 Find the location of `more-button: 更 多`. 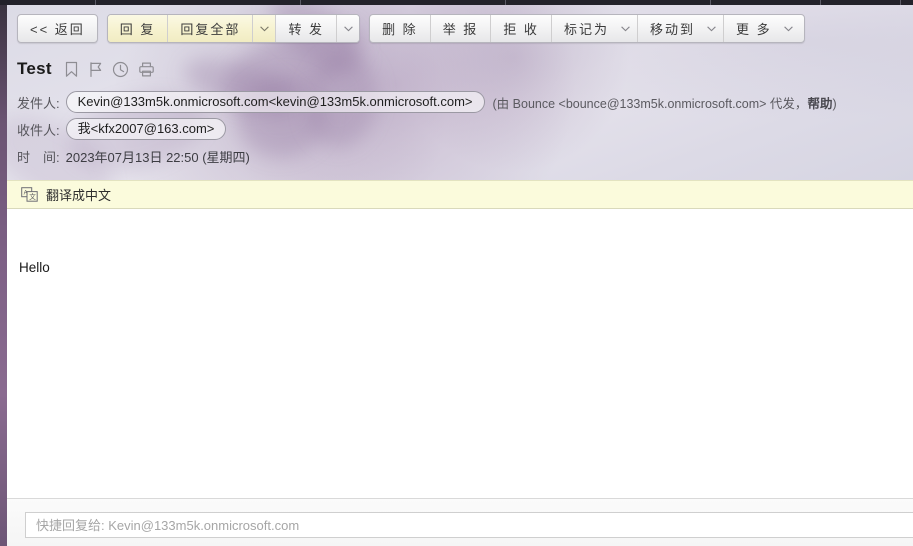

more-button: 更 多 is located at coordinates (750, 28).